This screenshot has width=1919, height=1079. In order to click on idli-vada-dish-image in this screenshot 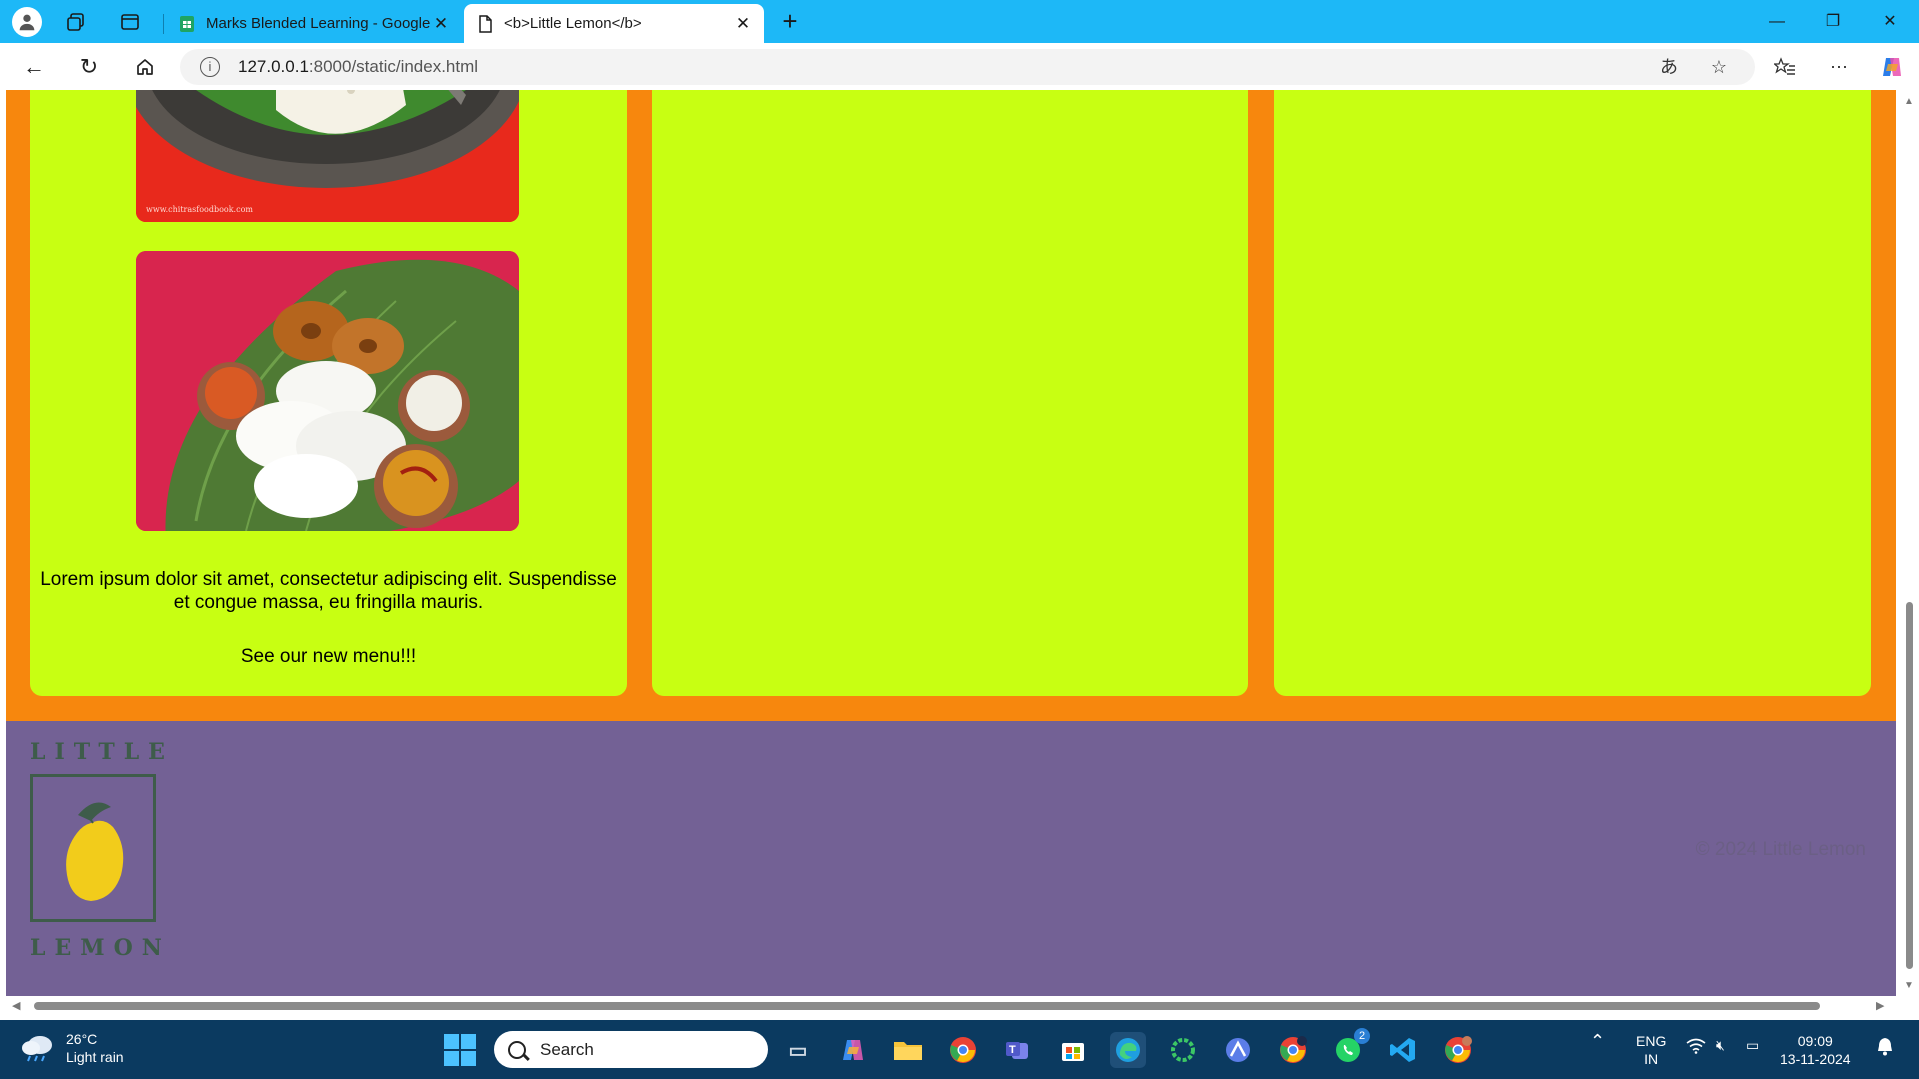, I will do `click(327, 391)`.